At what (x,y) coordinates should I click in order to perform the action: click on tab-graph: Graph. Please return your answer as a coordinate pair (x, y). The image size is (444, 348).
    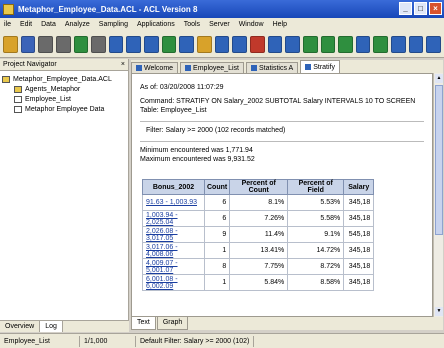
    Looking at the image, I should click on (172, 323).